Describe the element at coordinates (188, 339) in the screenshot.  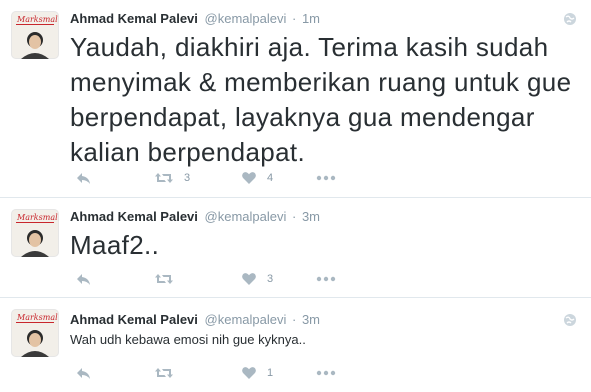
I see `tweet-text: Wah udh kebawa emosi nih gue kyknya..` at that location.